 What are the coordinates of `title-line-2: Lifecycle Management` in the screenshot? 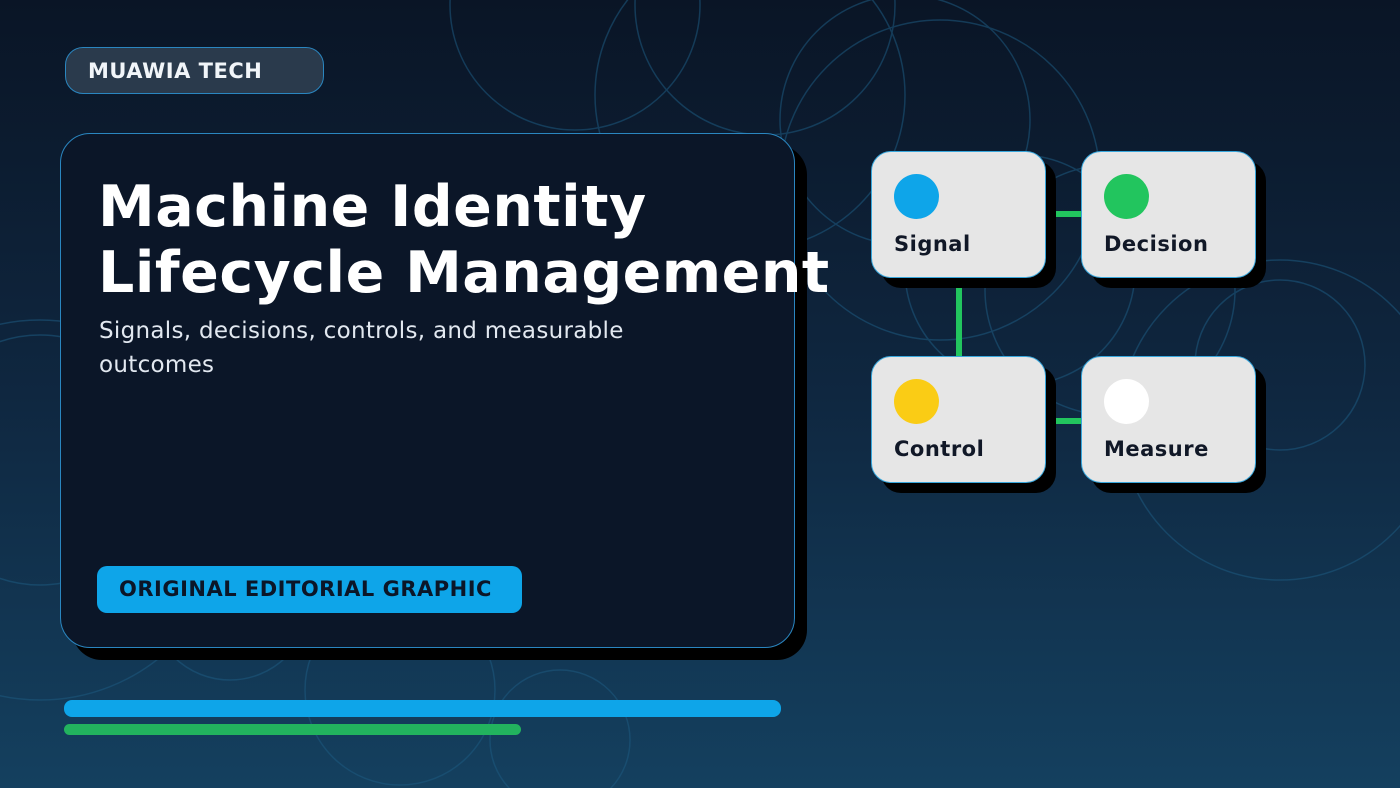 It's located at (464, 273).